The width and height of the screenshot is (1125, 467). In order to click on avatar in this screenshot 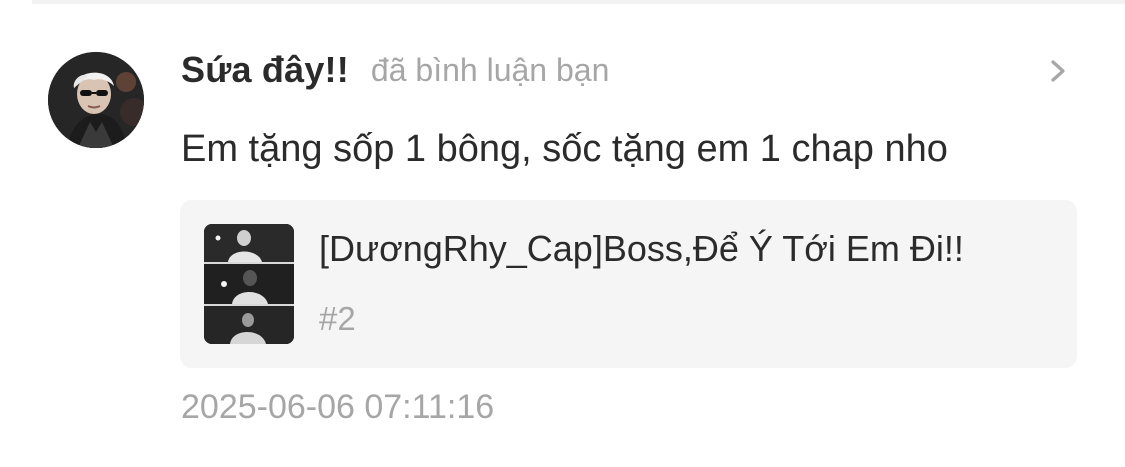, I will do `click(96, 100)`.